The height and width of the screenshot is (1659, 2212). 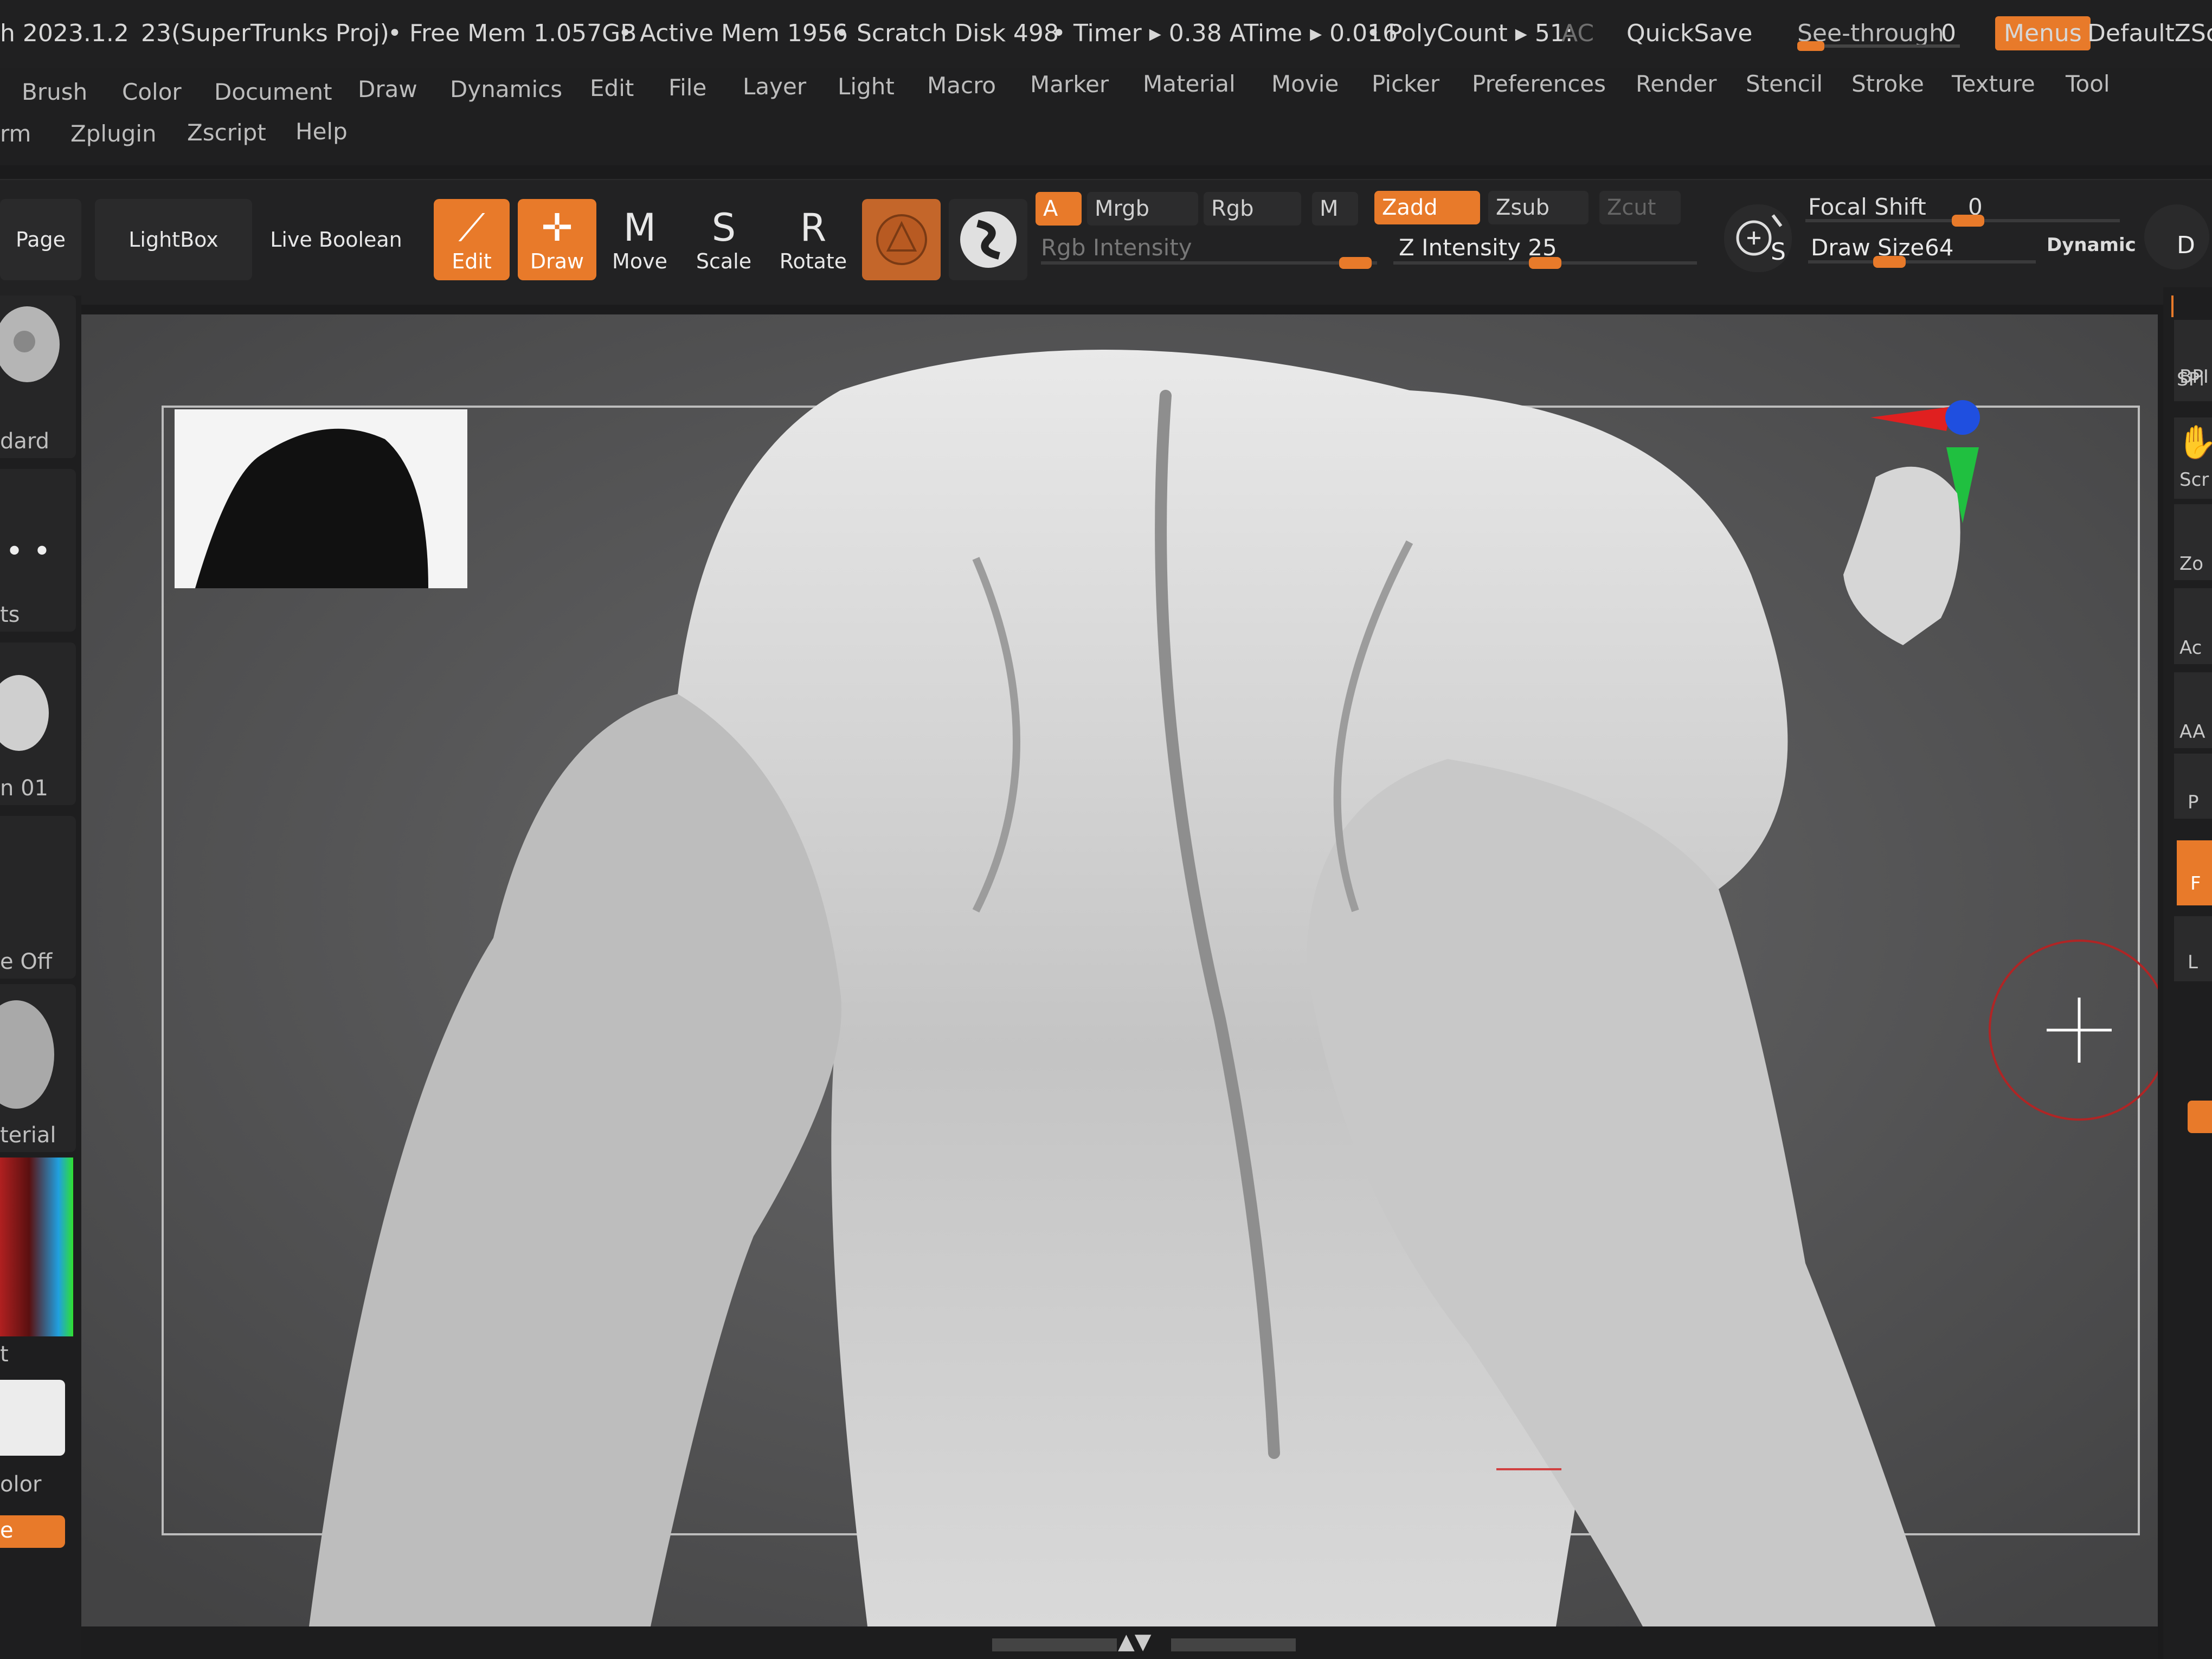 I want to click on rgb-button: Rgb, so click(x=1252, y=209).